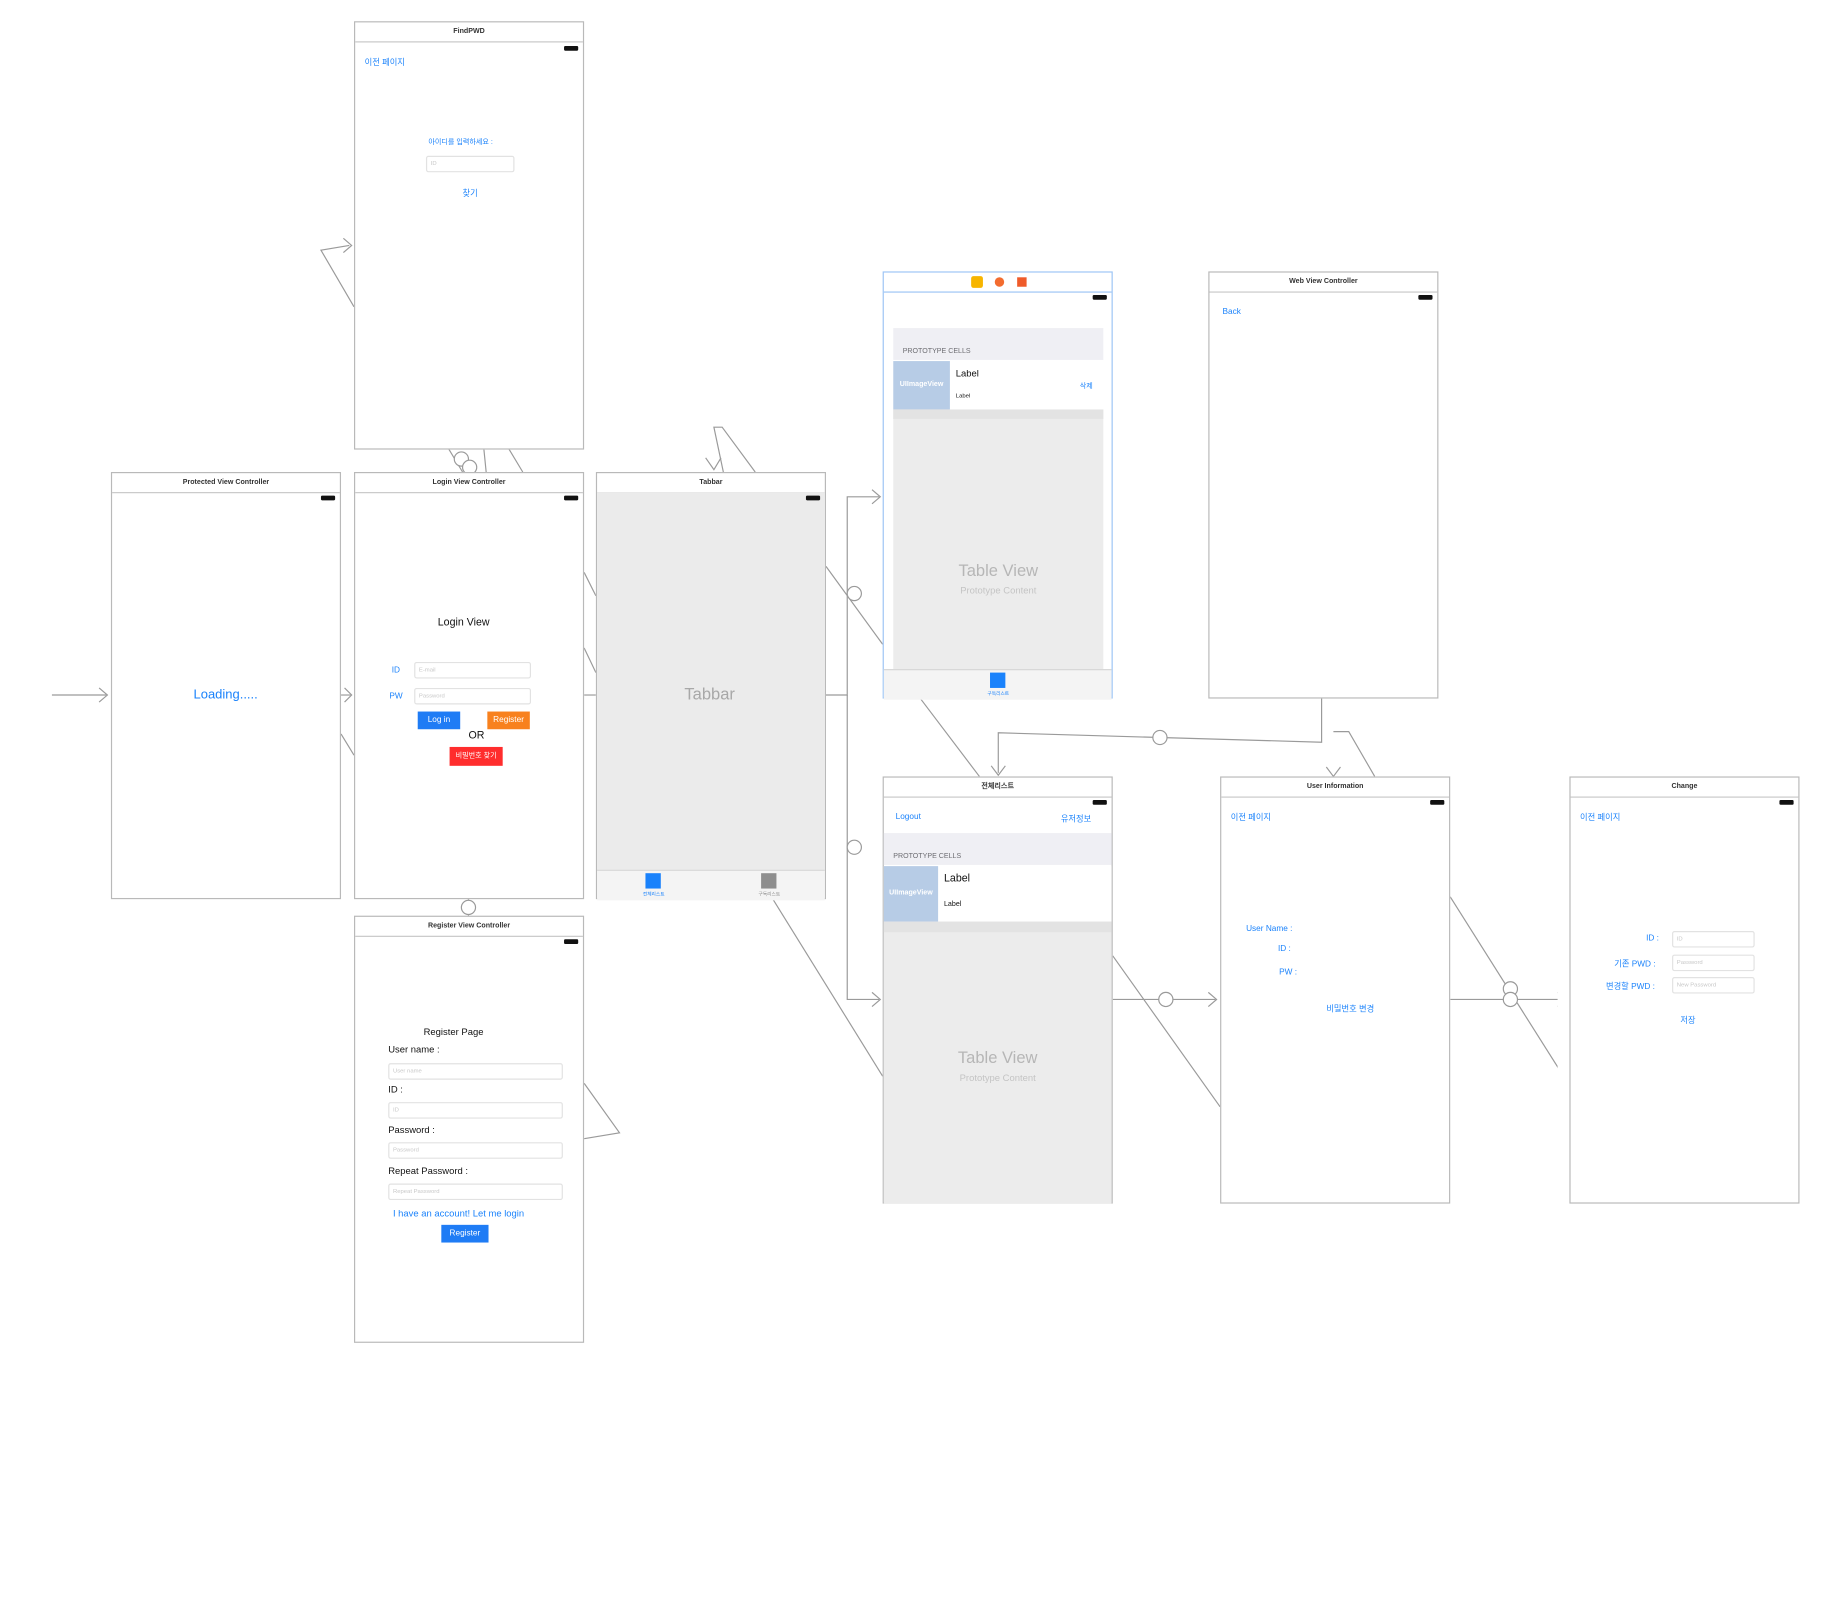 The height and width of the screenshot is (1602, 1838). I want to click on id-prompt-label: 아이디를 입력하세요 :, so click(460, 143).